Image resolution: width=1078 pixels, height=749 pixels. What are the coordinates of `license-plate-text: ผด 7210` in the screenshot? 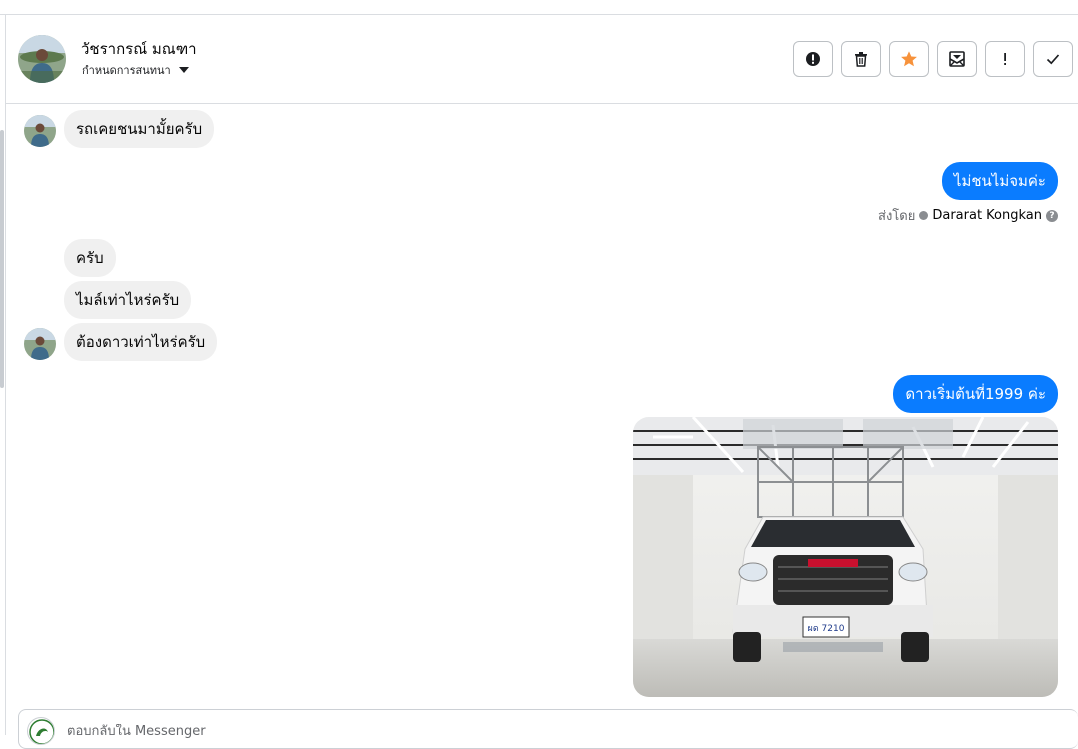 It's located at (826, 629).